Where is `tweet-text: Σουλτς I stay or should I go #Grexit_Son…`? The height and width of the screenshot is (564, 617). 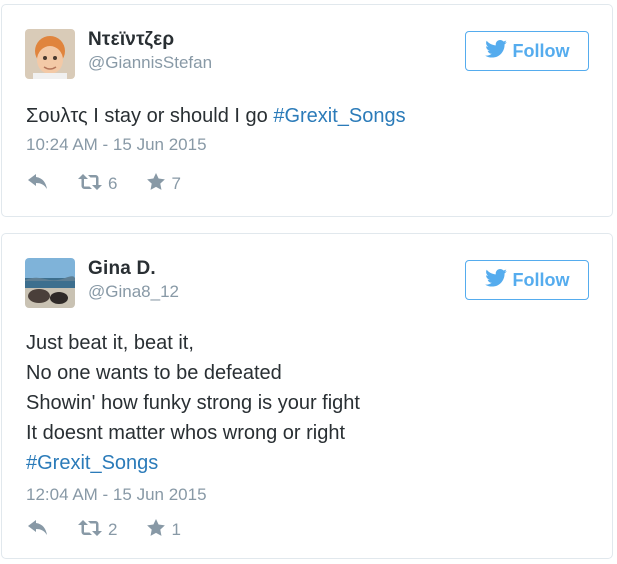
tweet-text: Σουλτς I stay or should I go #Grexit_Son… is located at coordinates (216, 116).